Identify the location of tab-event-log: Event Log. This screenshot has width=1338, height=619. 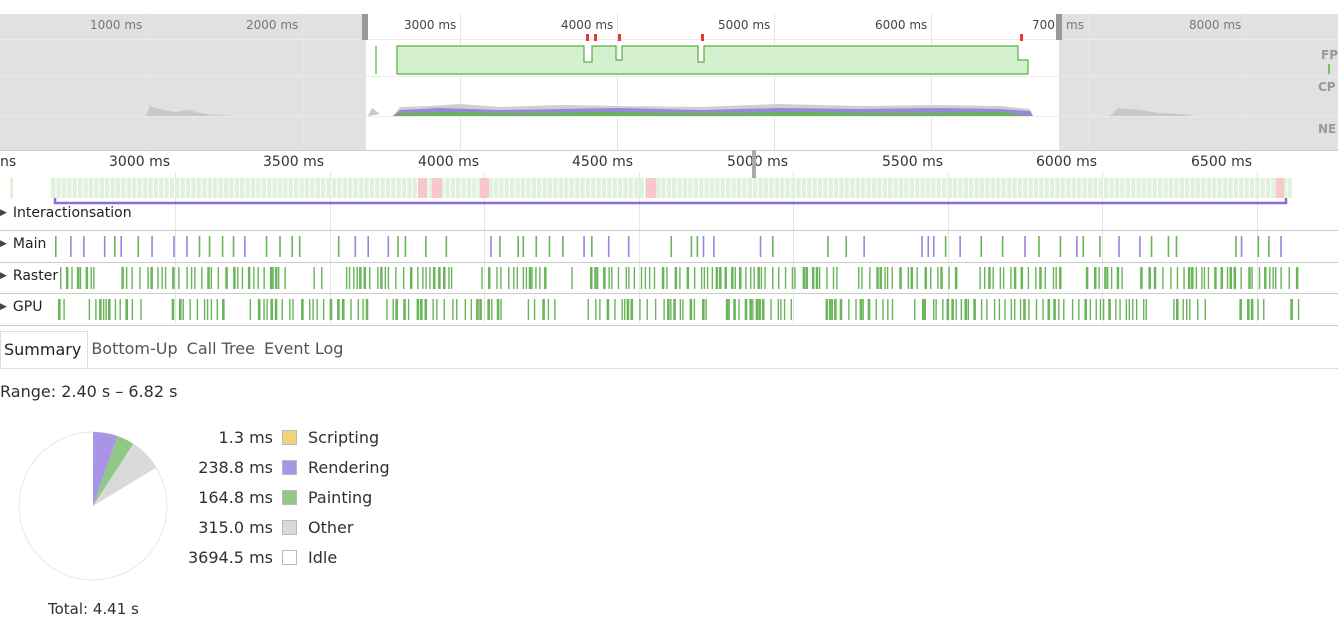
(305, 349).